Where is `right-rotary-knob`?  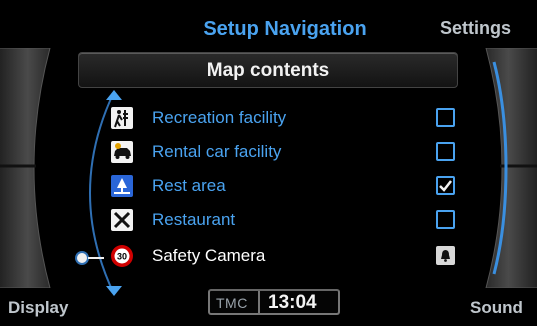 right-rotary-knob is located at coordinates (503, 168).